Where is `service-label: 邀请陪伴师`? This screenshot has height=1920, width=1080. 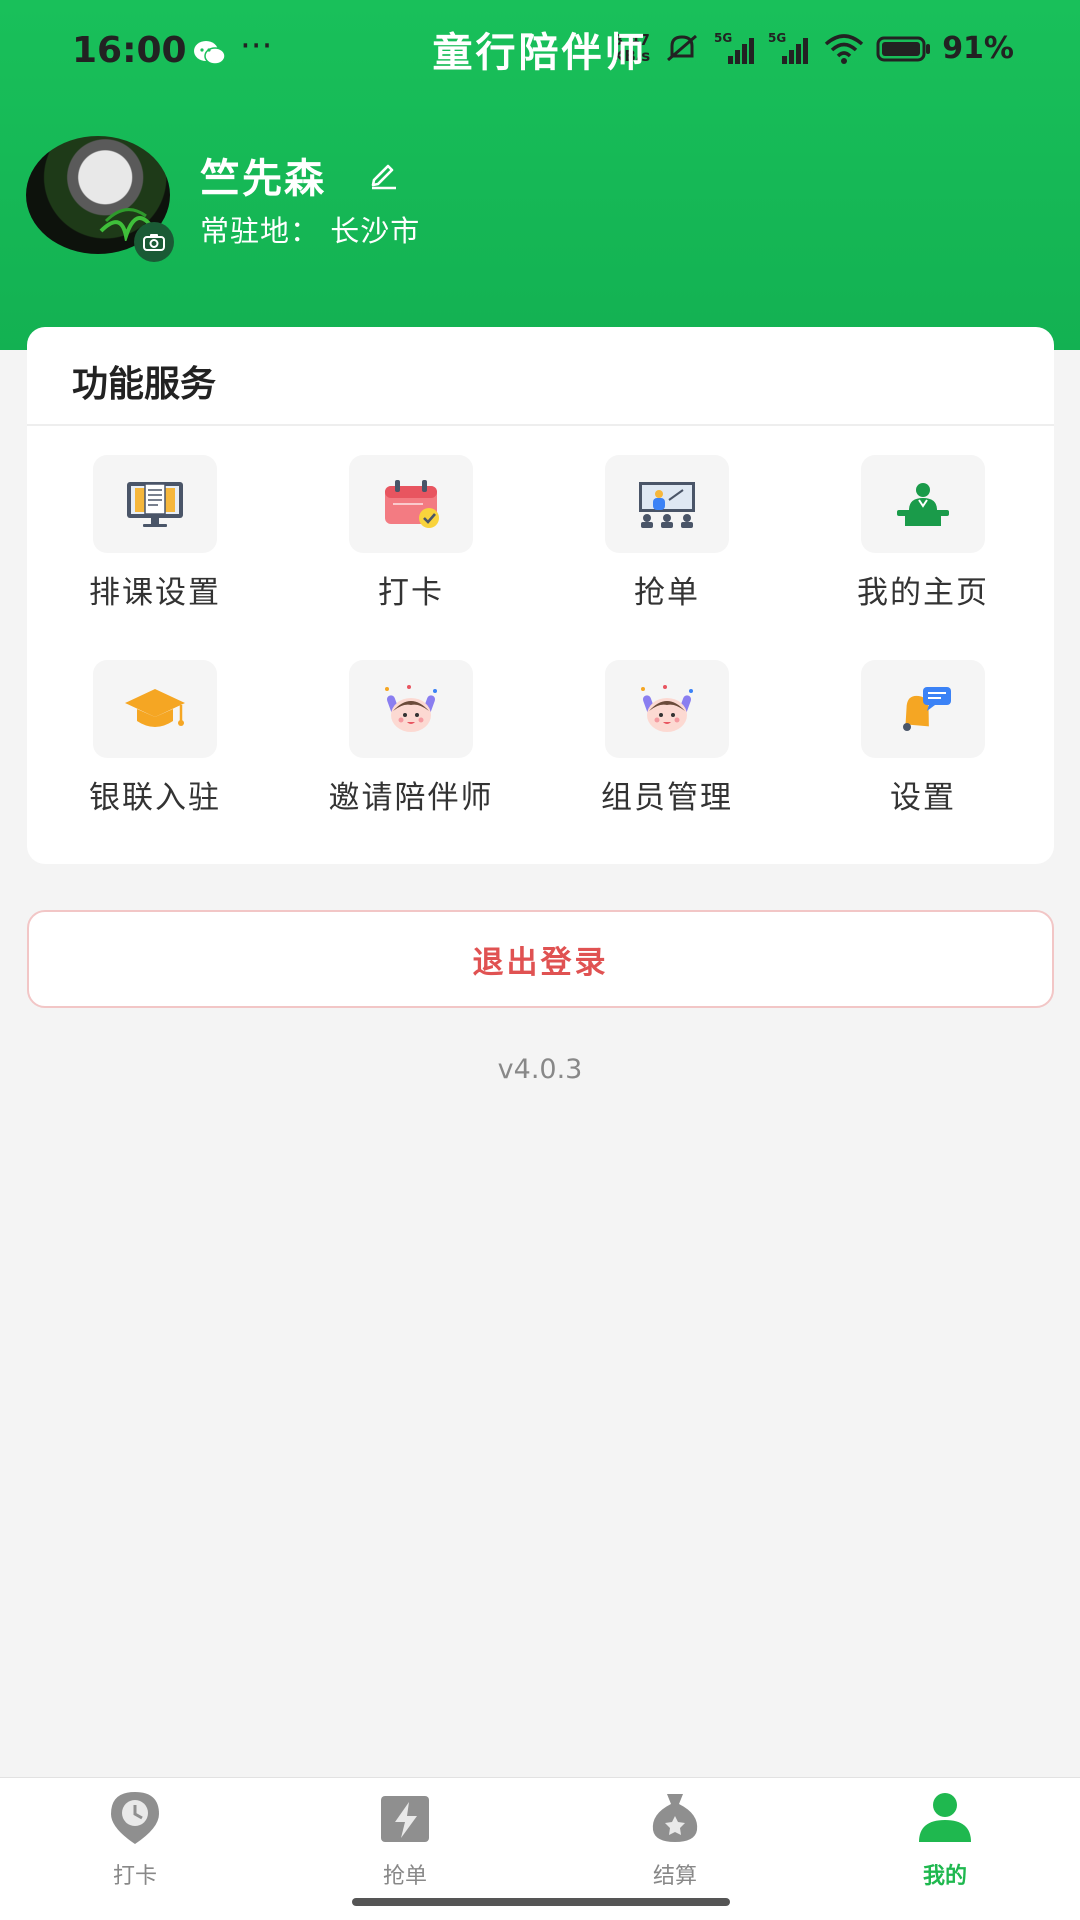 service-label: 邀请陪伴师 is located at coordinates (411, 798).